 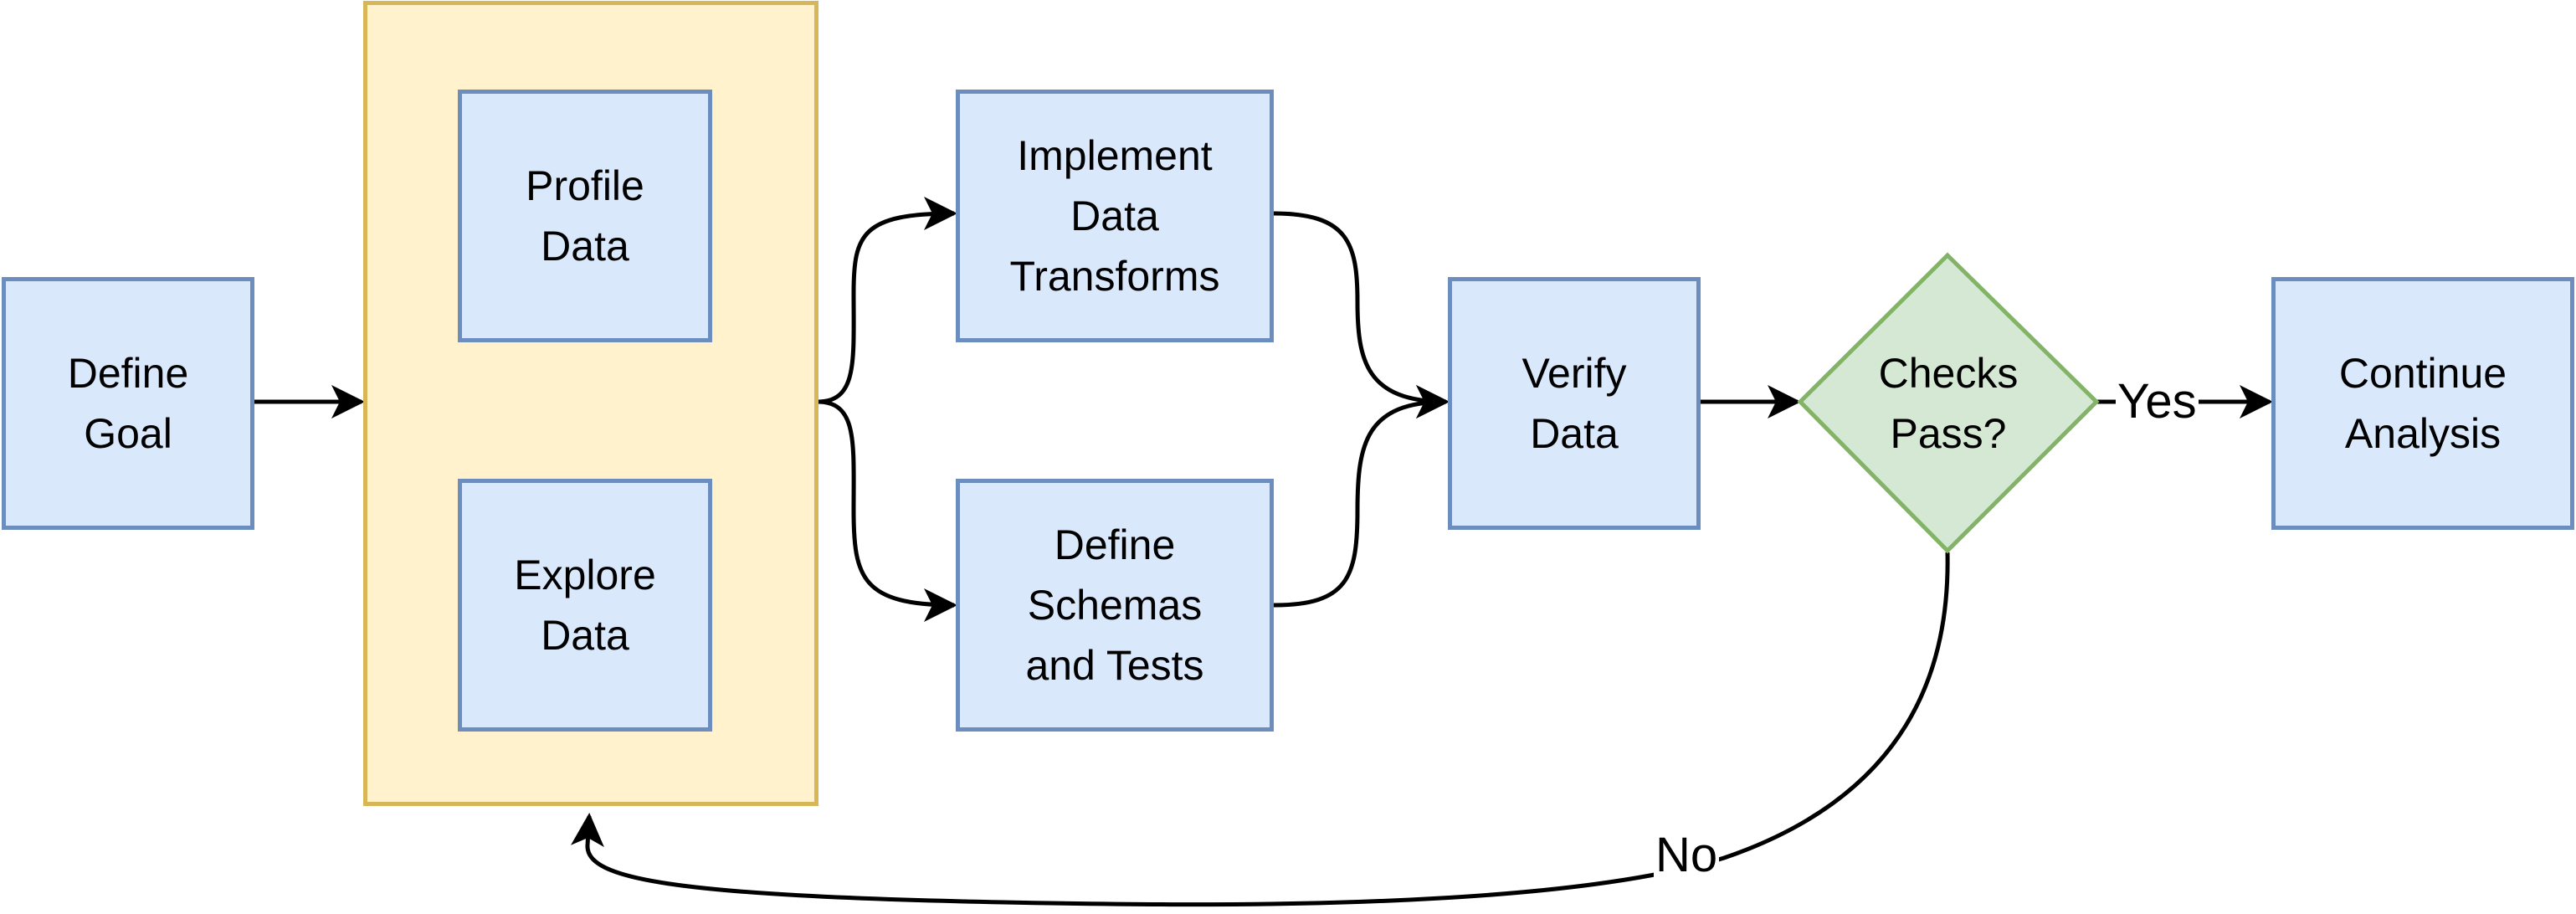 I want to click on edge-define-schemas-to-verify, so click(x=1361, y=497).